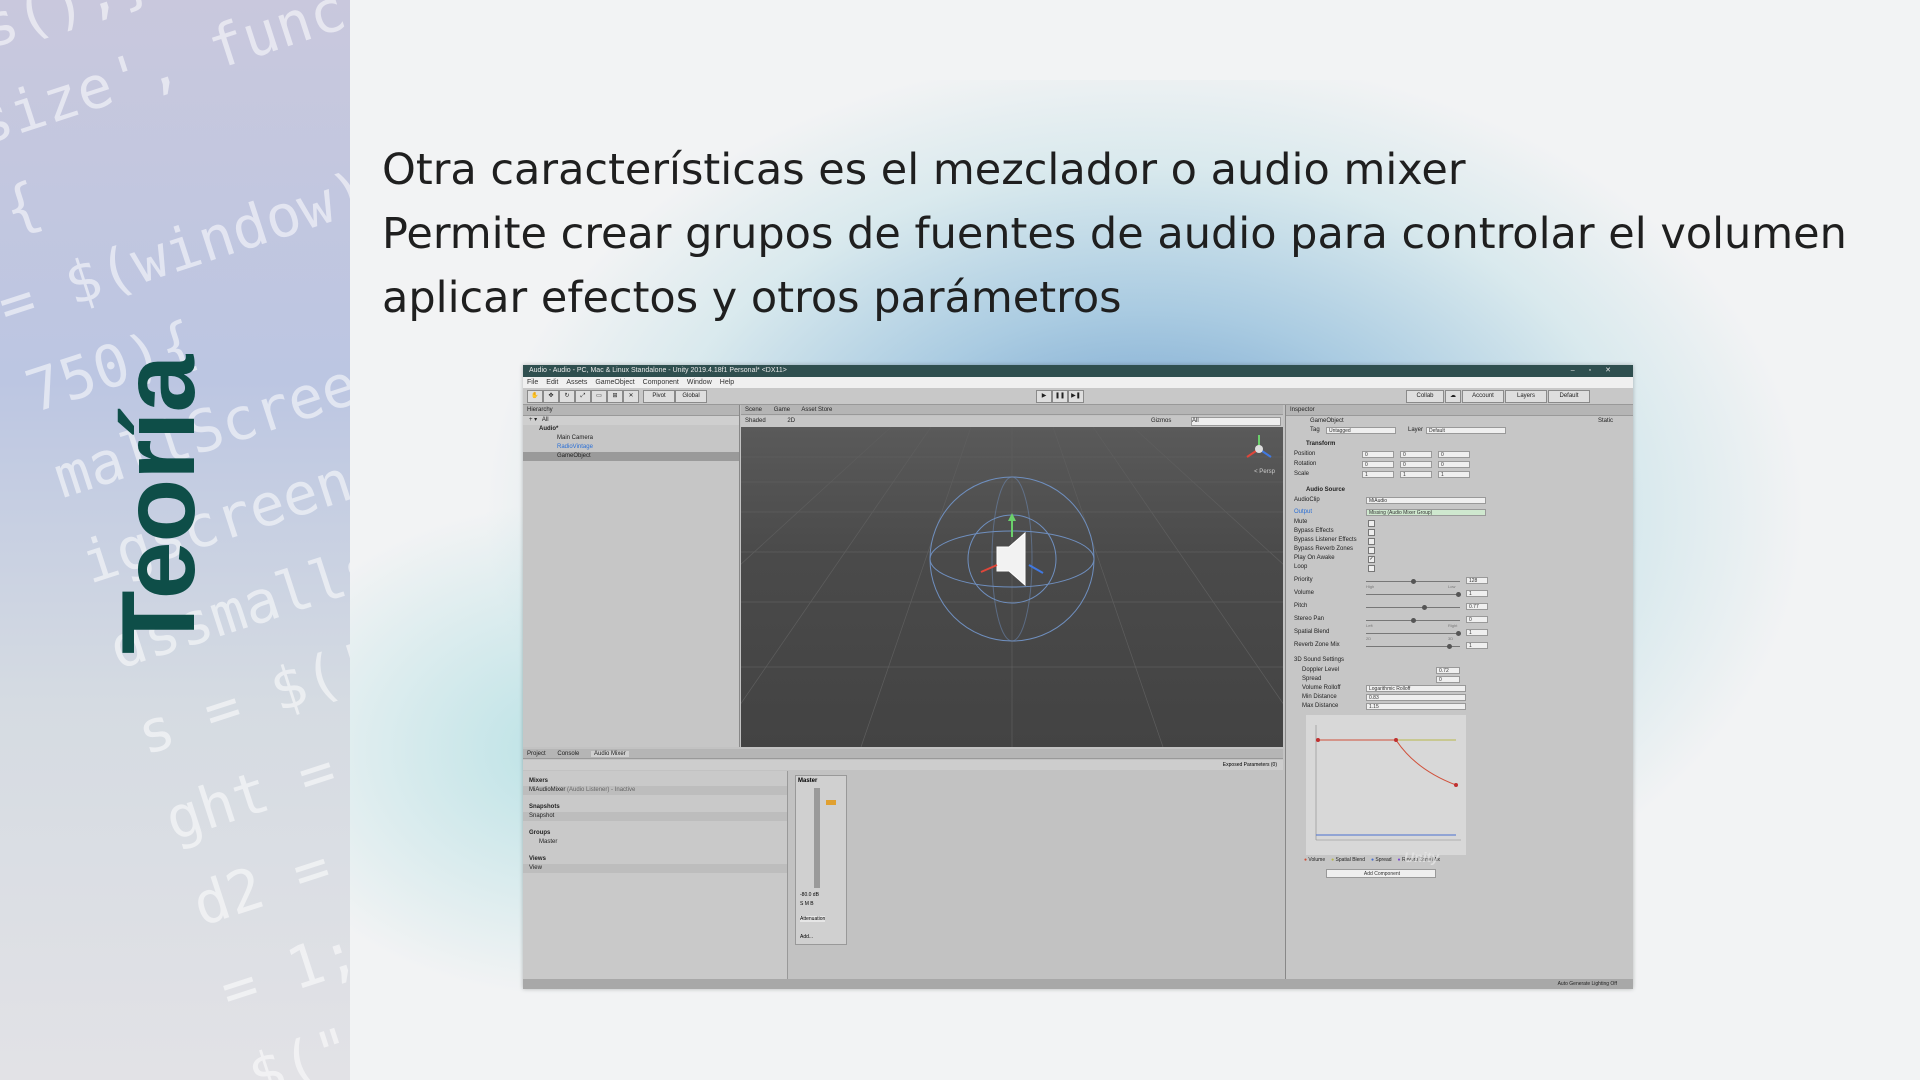 The height and width of the screenshot is (1080, 1920). What do you see at coordinates (1161, 421) in the screenshot?
I see `gizmos-dropdown: Gizmos` at bounding box center [1161, 421].